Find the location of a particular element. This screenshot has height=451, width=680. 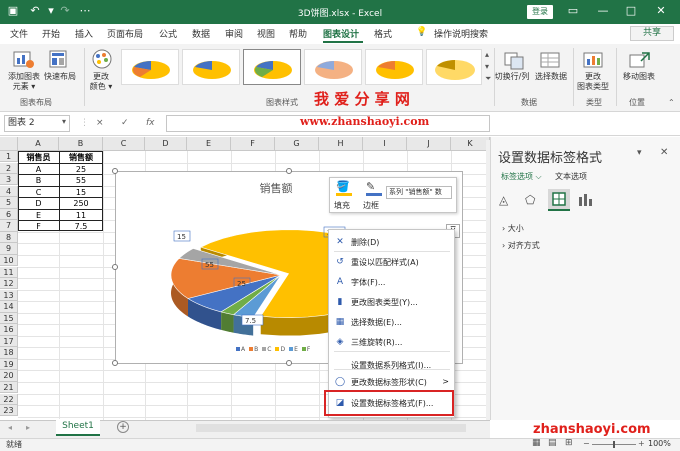

effects-icon: ⬠ is located at coordinates (530, 200).